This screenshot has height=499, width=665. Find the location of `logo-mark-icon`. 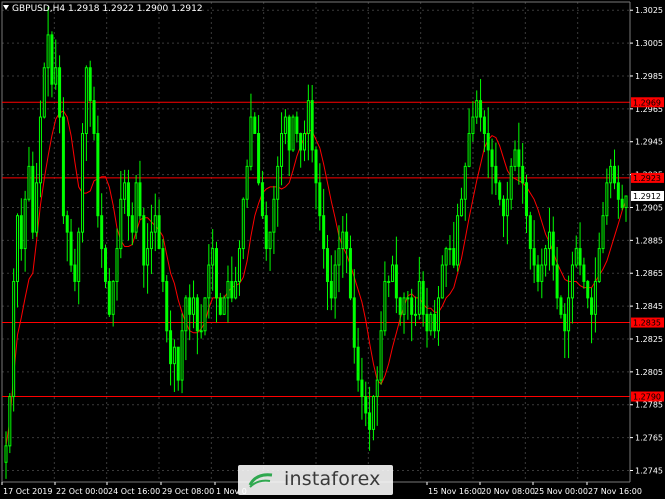

logo-mark-icon is located at coordinates (260, 480).